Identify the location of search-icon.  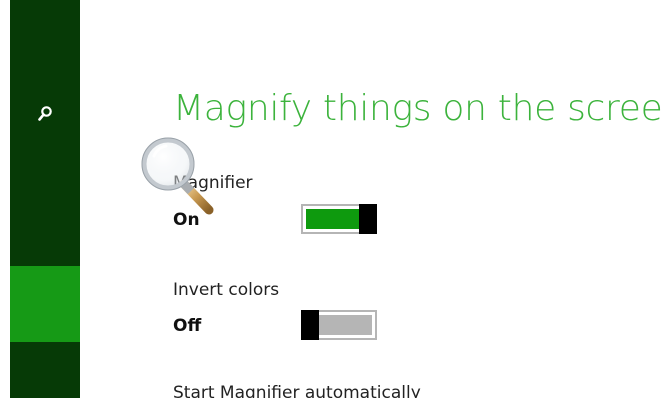
(45, 113).